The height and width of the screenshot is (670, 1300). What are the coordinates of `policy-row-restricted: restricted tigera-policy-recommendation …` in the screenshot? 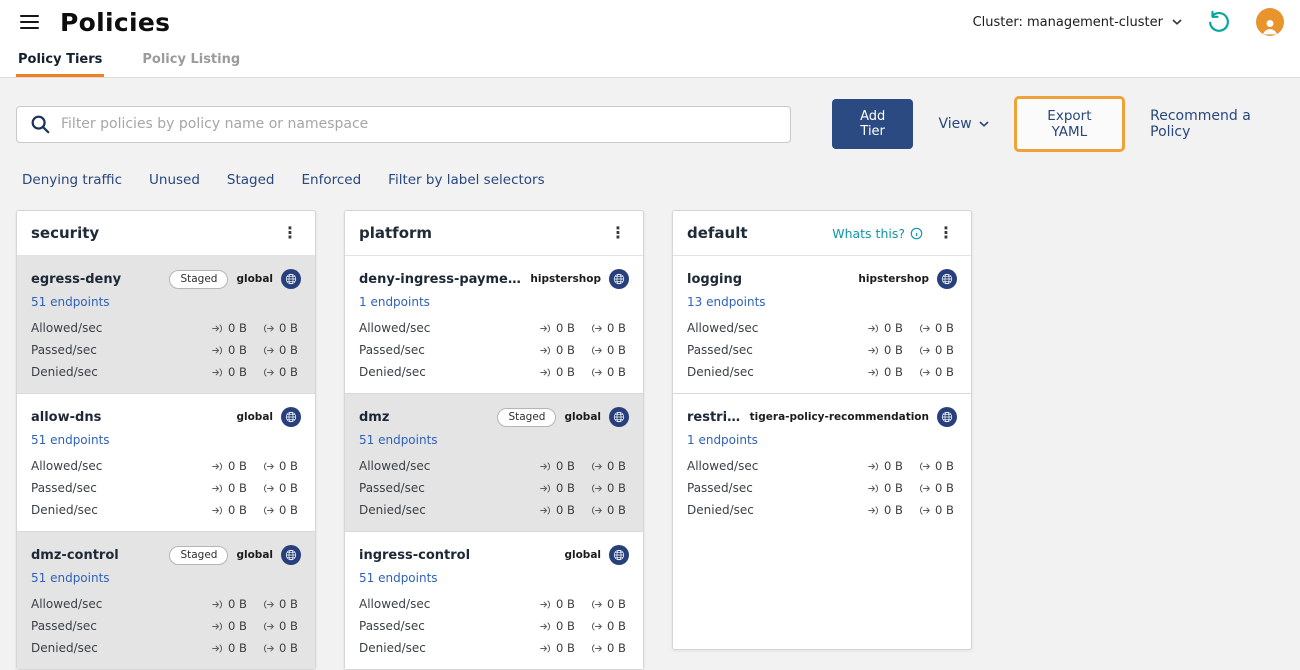 It's located at (822, 462).